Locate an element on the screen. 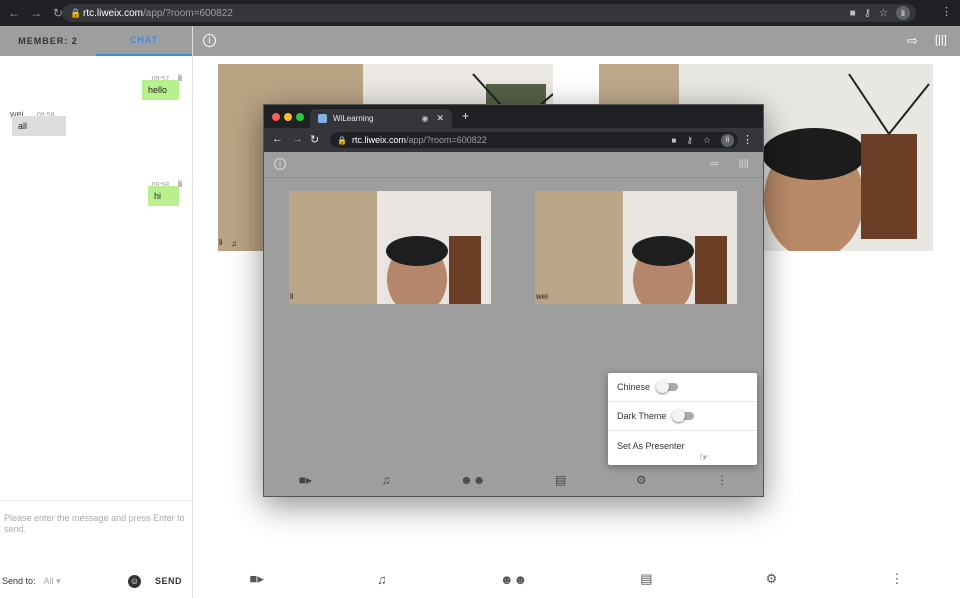  main-topbar: i ⇨ [||] is located at coordinates (576, 41).